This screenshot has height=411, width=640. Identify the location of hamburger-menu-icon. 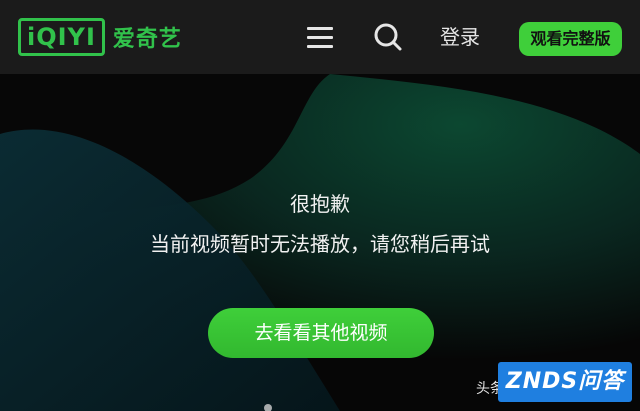
(320, 37).